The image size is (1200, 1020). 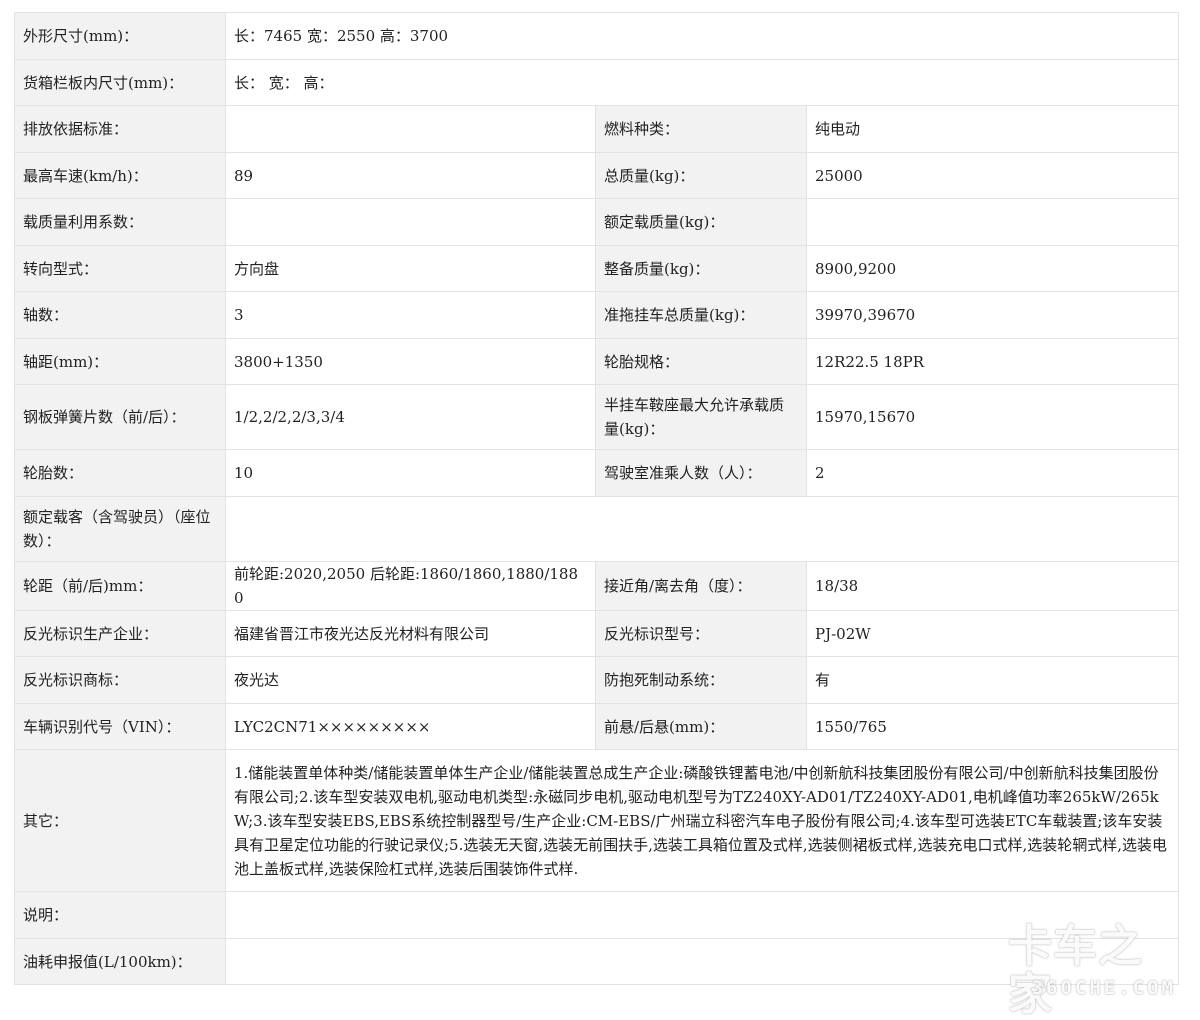 What do you see at coordinates (120, 82) in the screenshot?
I see `cargo-box-label: 货箱栏板内尺寸(mm)：` at bounding box center [120, 82].